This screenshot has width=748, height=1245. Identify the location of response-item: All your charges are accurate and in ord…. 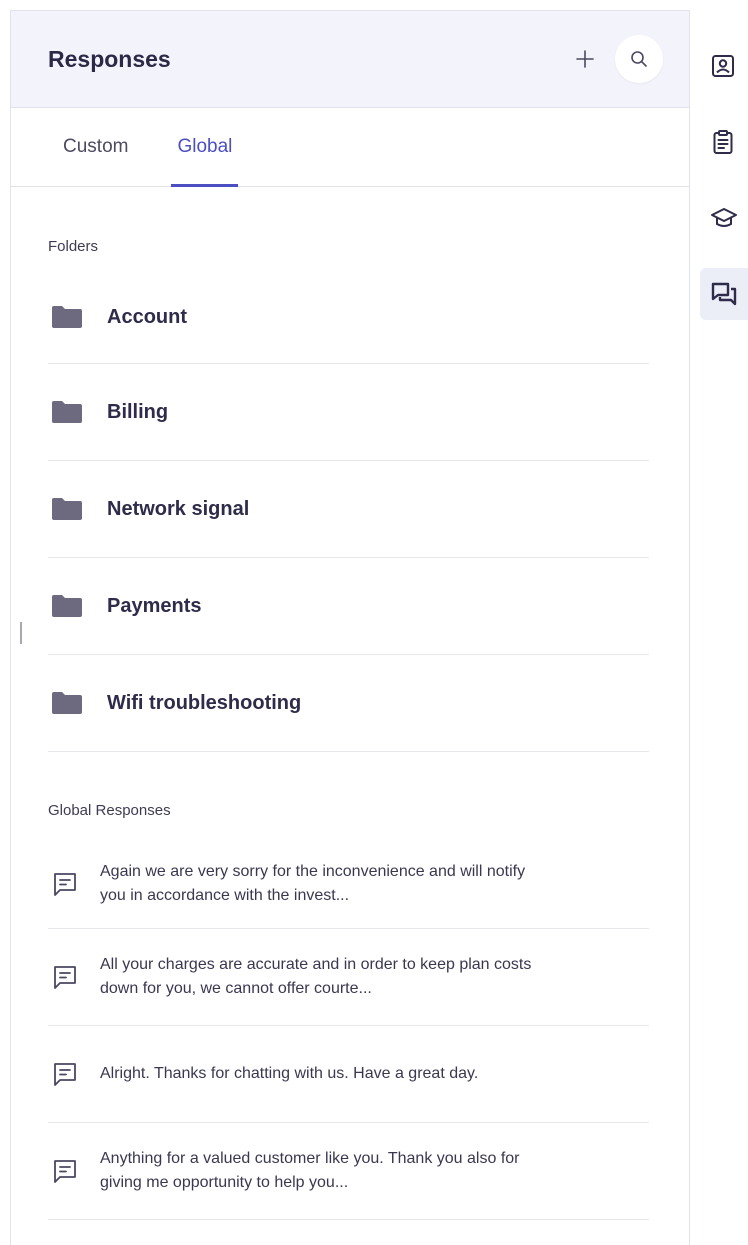
(348, 977).